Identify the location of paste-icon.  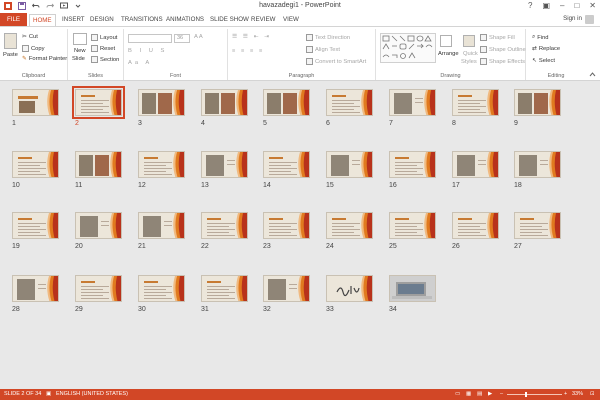
(10, 41).